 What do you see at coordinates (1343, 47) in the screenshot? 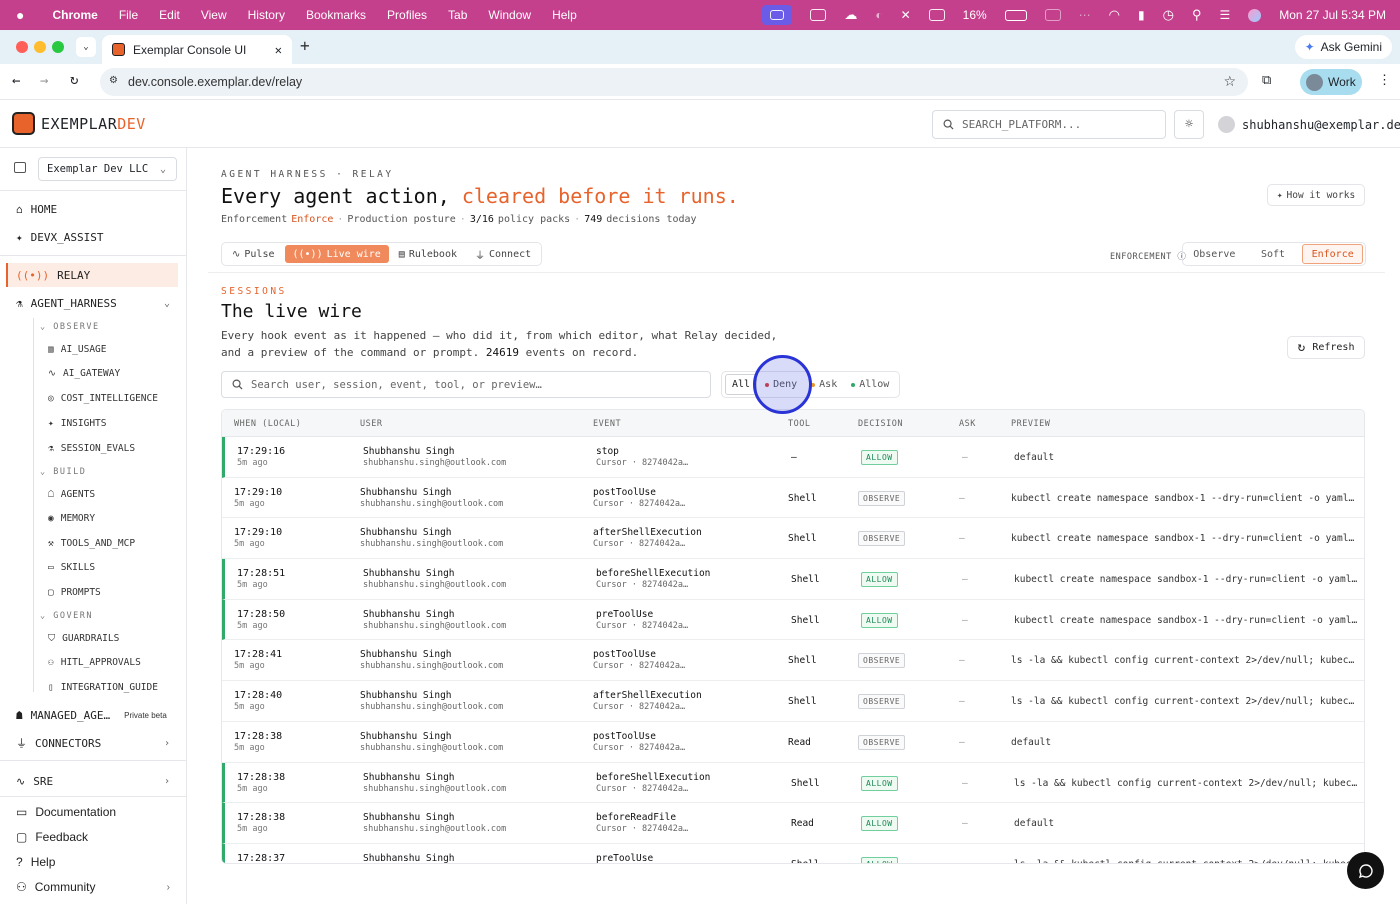
I see `ask-gemini-button: ✦ Ask Gemini` at bounding box center [1343, 47].